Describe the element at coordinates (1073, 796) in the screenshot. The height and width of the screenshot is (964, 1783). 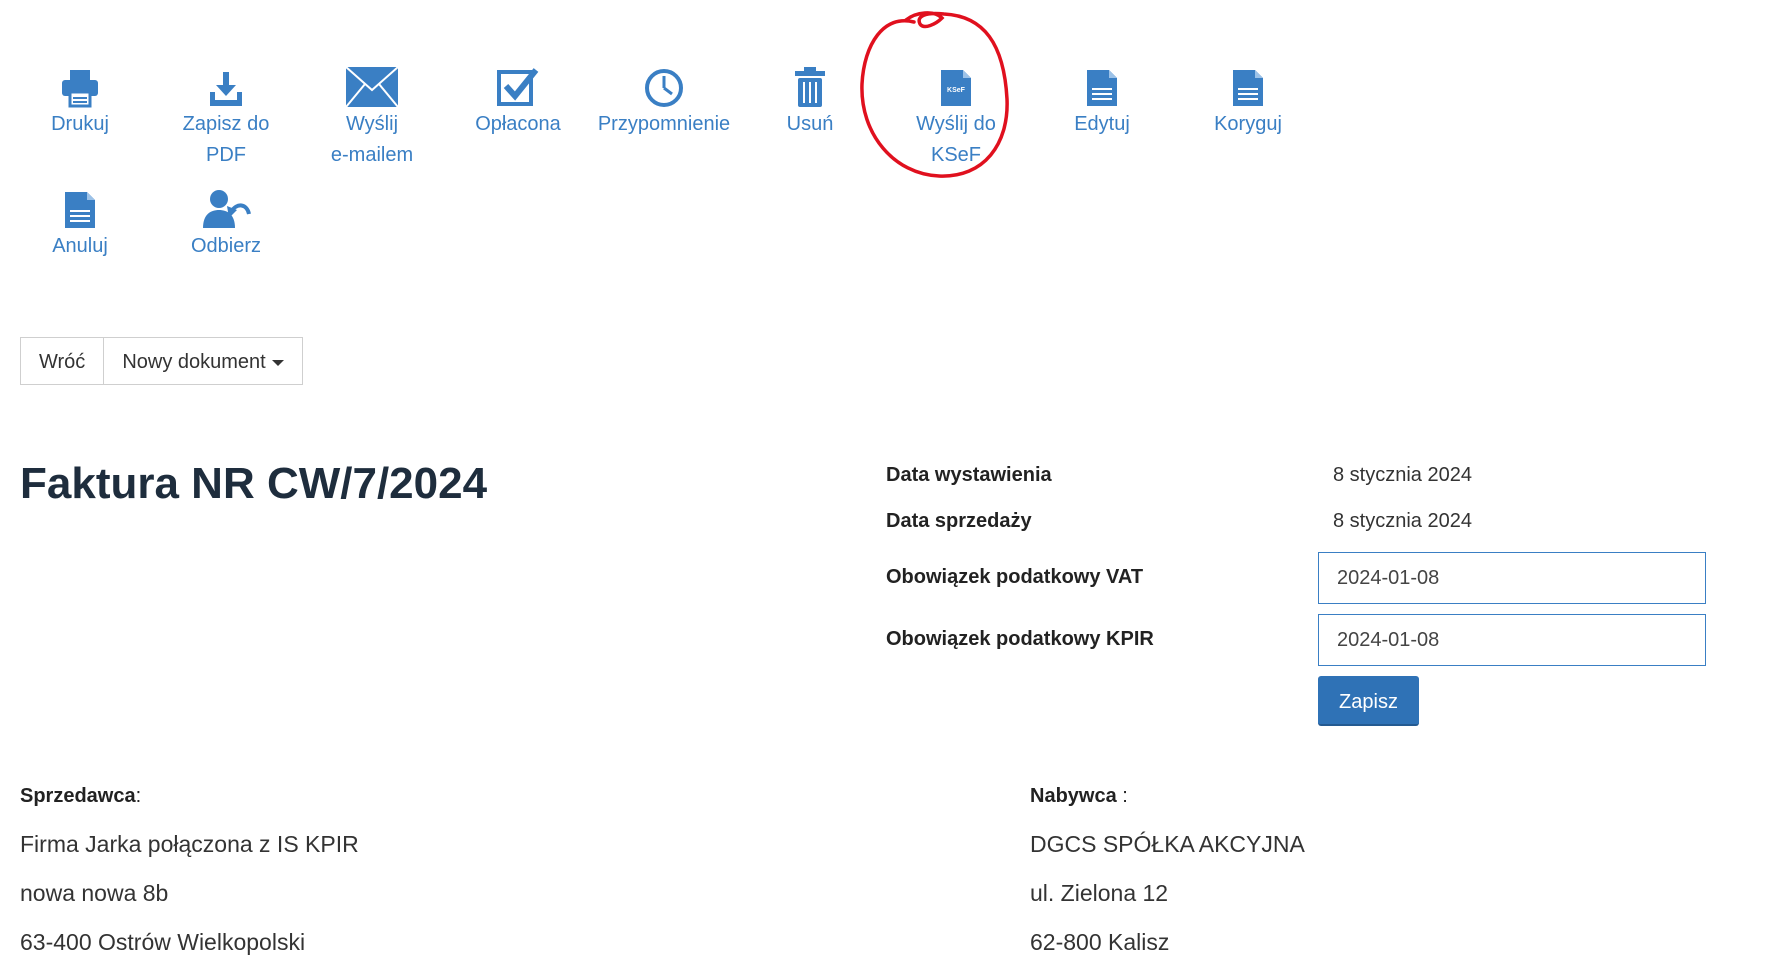
I see `buyer-label: Nabywca` at that location.